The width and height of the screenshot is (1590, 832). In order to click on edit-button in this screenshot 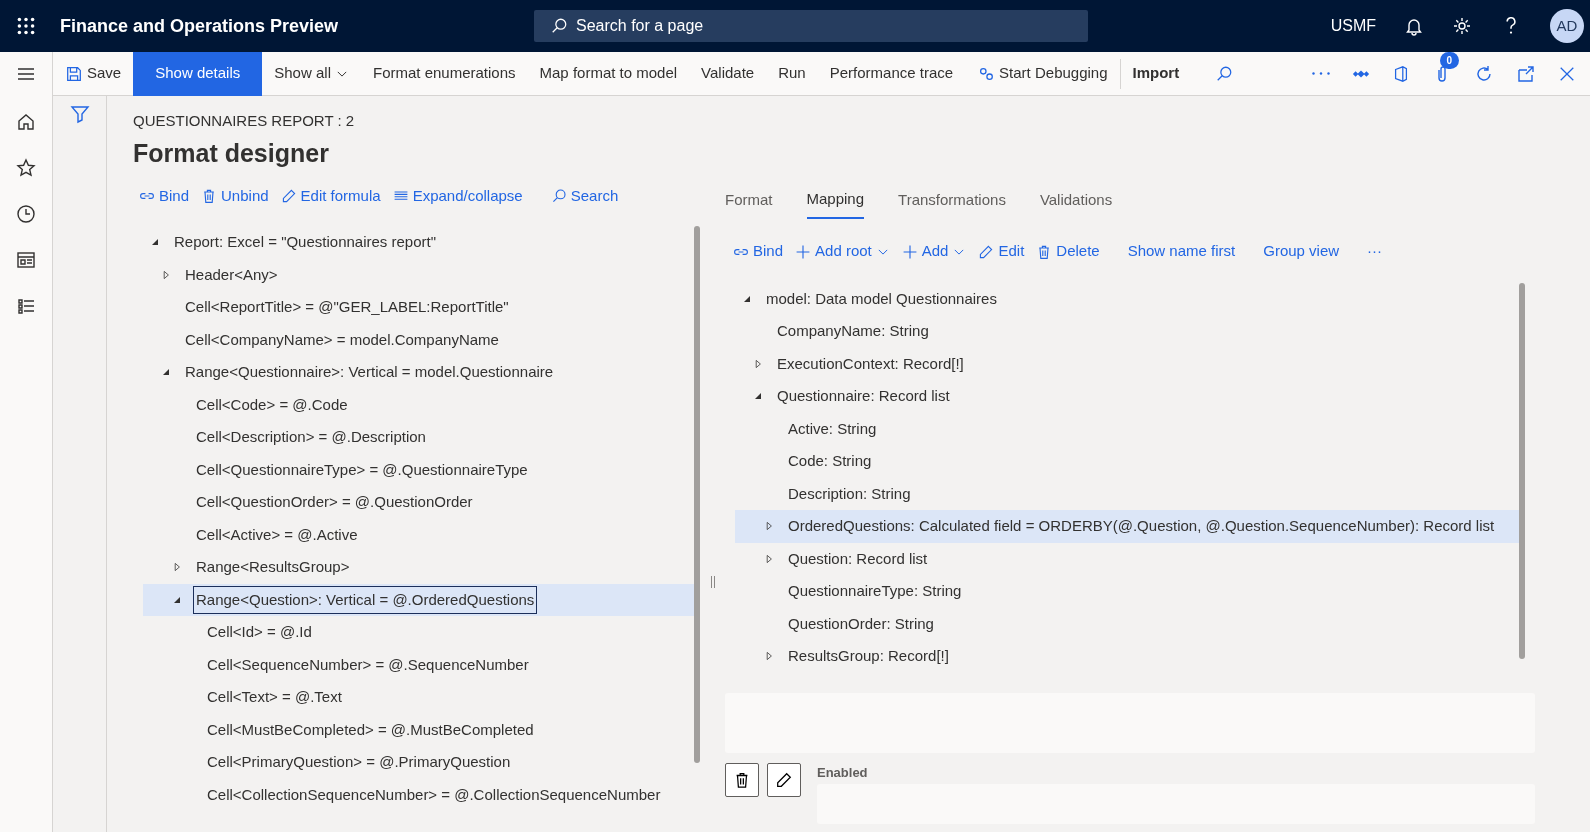, I will do `click(784, 779)`.